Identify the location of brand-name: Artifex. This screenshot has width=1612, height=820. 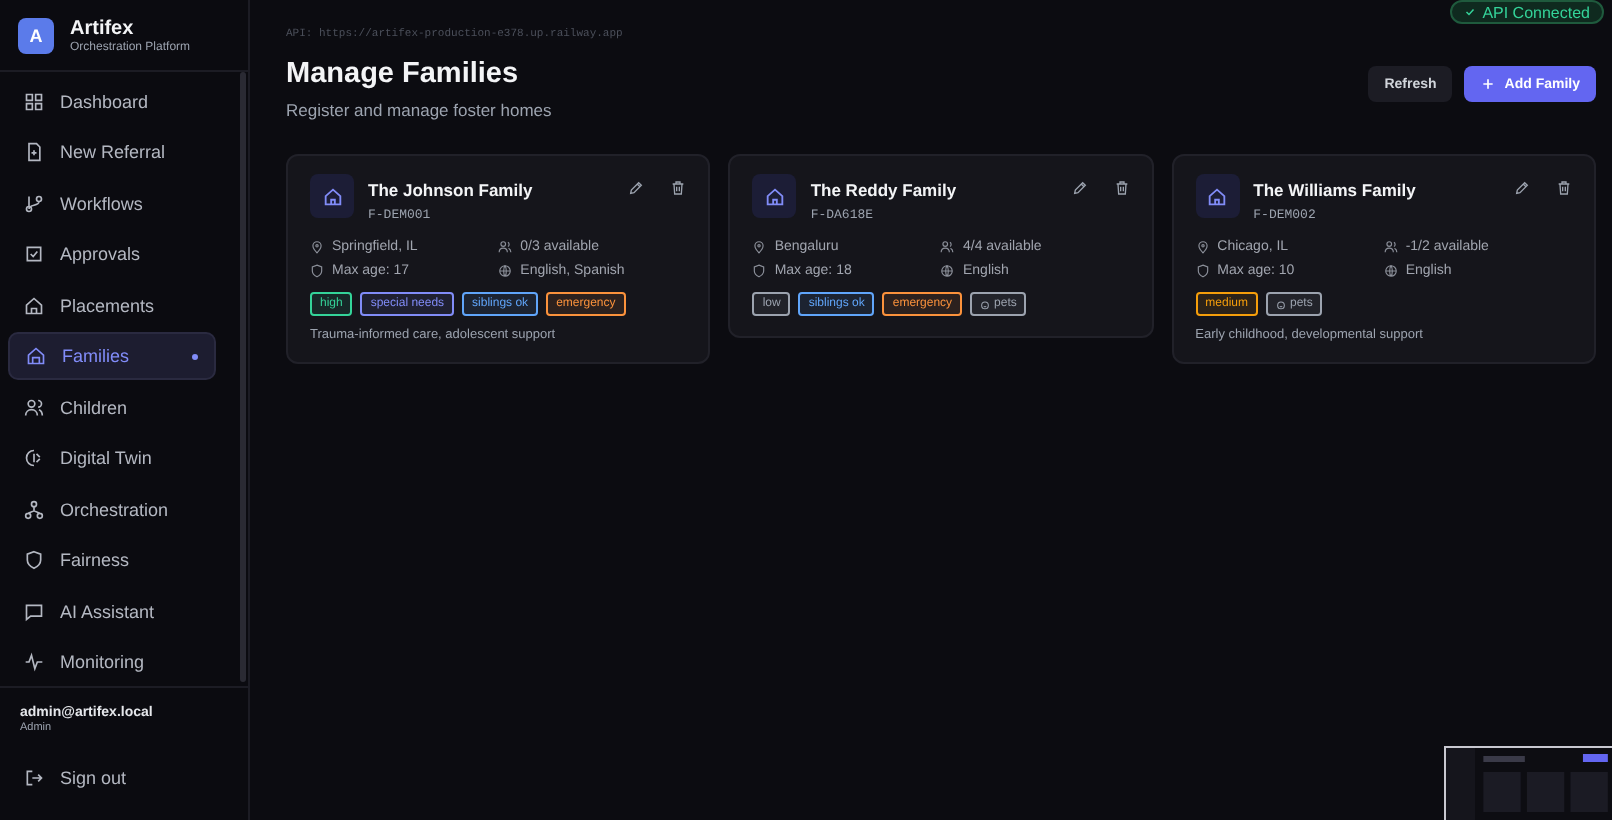
(103, 29).